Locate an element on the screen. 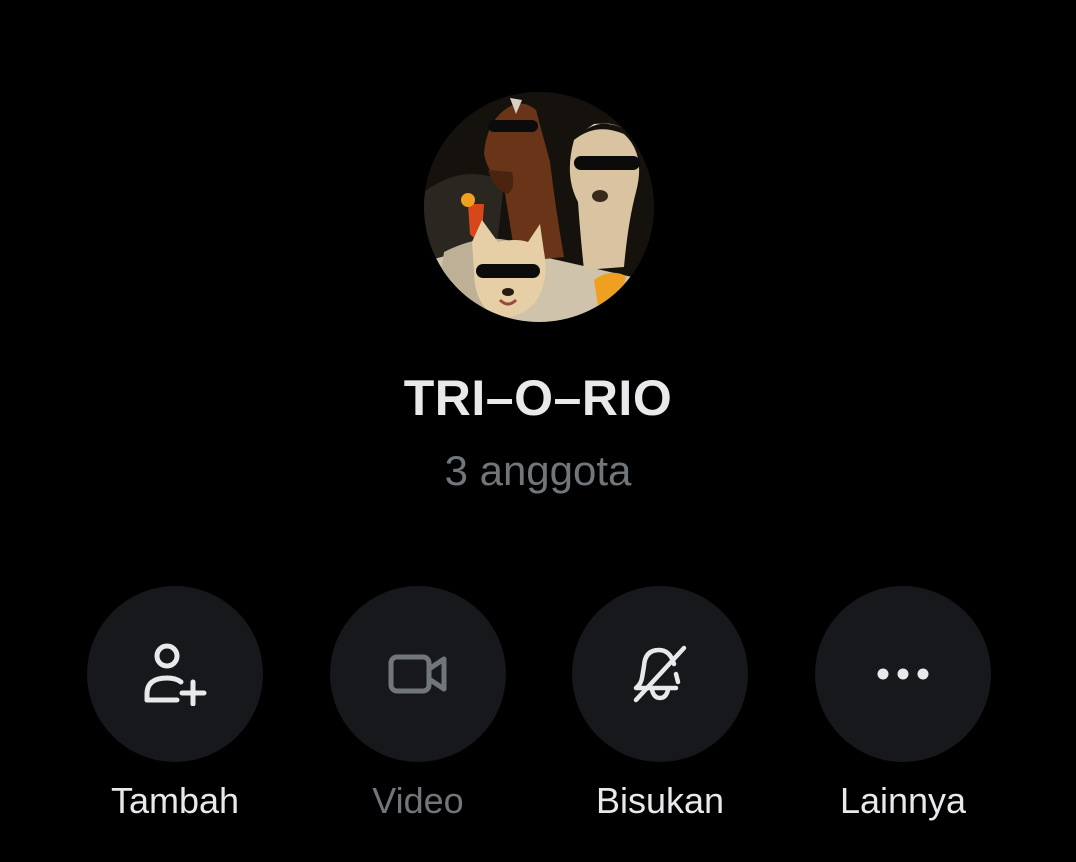 The image size is (1076, 862). more-dots-icon is located at coordinates (903, 674).